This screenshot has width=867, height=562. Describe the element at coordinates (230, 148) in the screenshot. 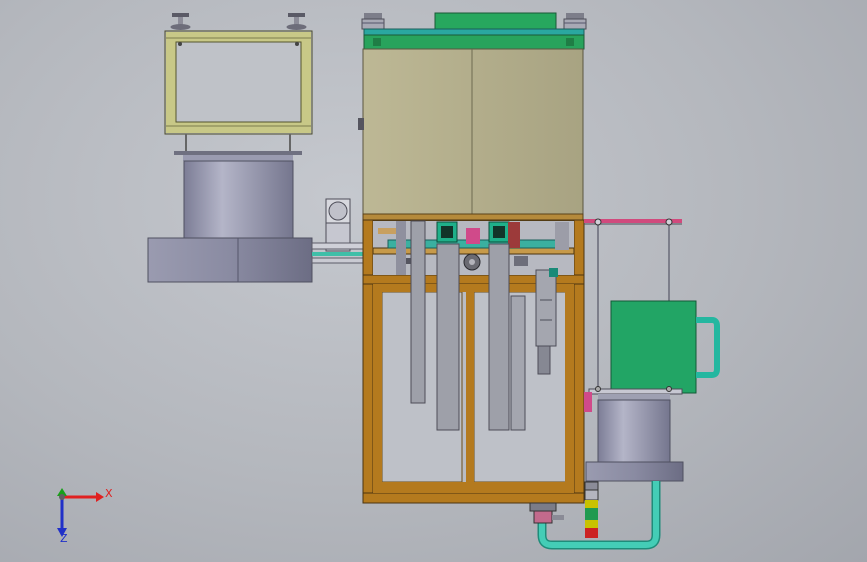

I see `left-vibratory-feeder` at that location.